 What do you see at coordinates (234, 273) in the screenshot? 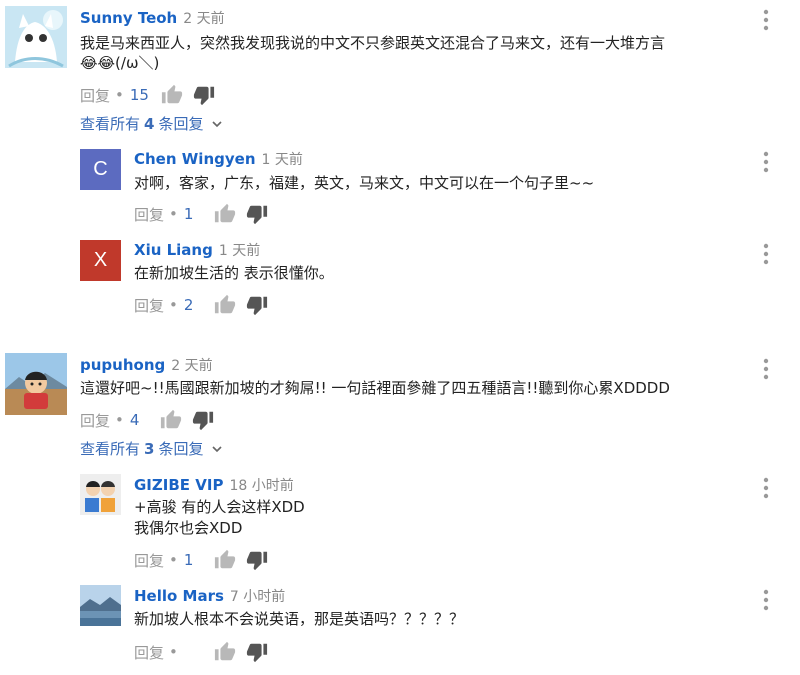
I see `reply-text: 在新加坡生活的 表示很懂你。` at bounding box center [234, 273].